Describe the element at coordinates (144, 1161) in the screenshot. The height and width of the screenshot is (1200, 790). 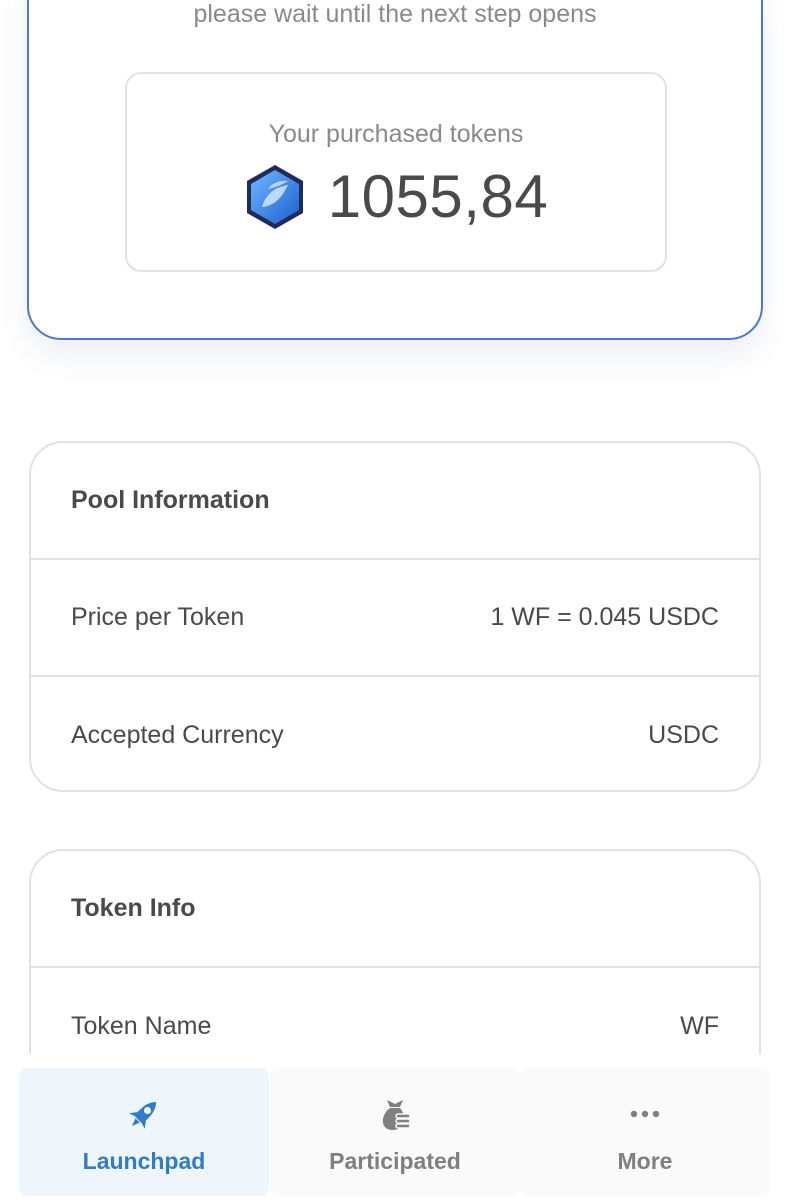
I see `nav-label: Launchpad` at that location.